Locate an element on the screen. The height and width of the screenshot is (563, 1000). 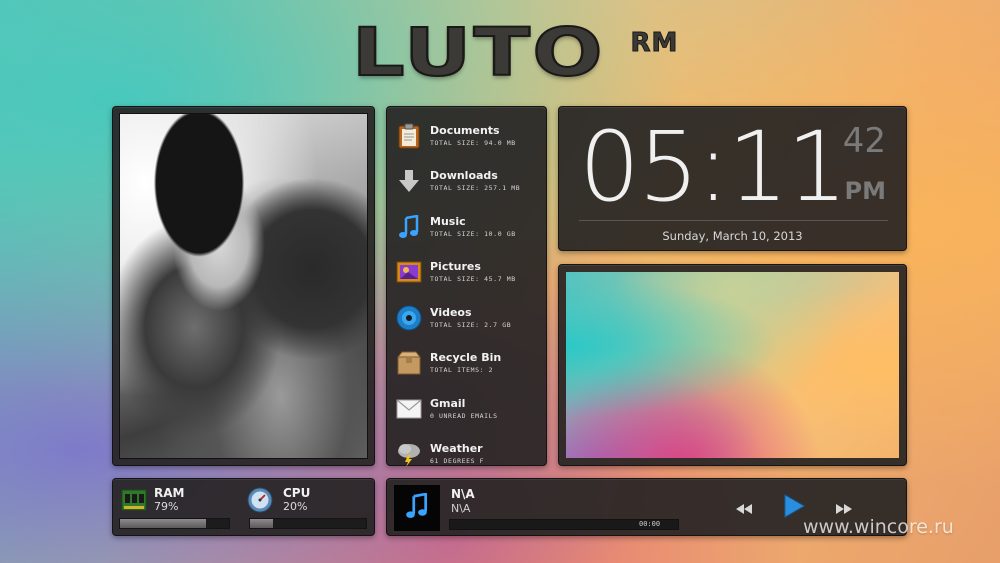
play-icon is located at coordinates (794, 508).